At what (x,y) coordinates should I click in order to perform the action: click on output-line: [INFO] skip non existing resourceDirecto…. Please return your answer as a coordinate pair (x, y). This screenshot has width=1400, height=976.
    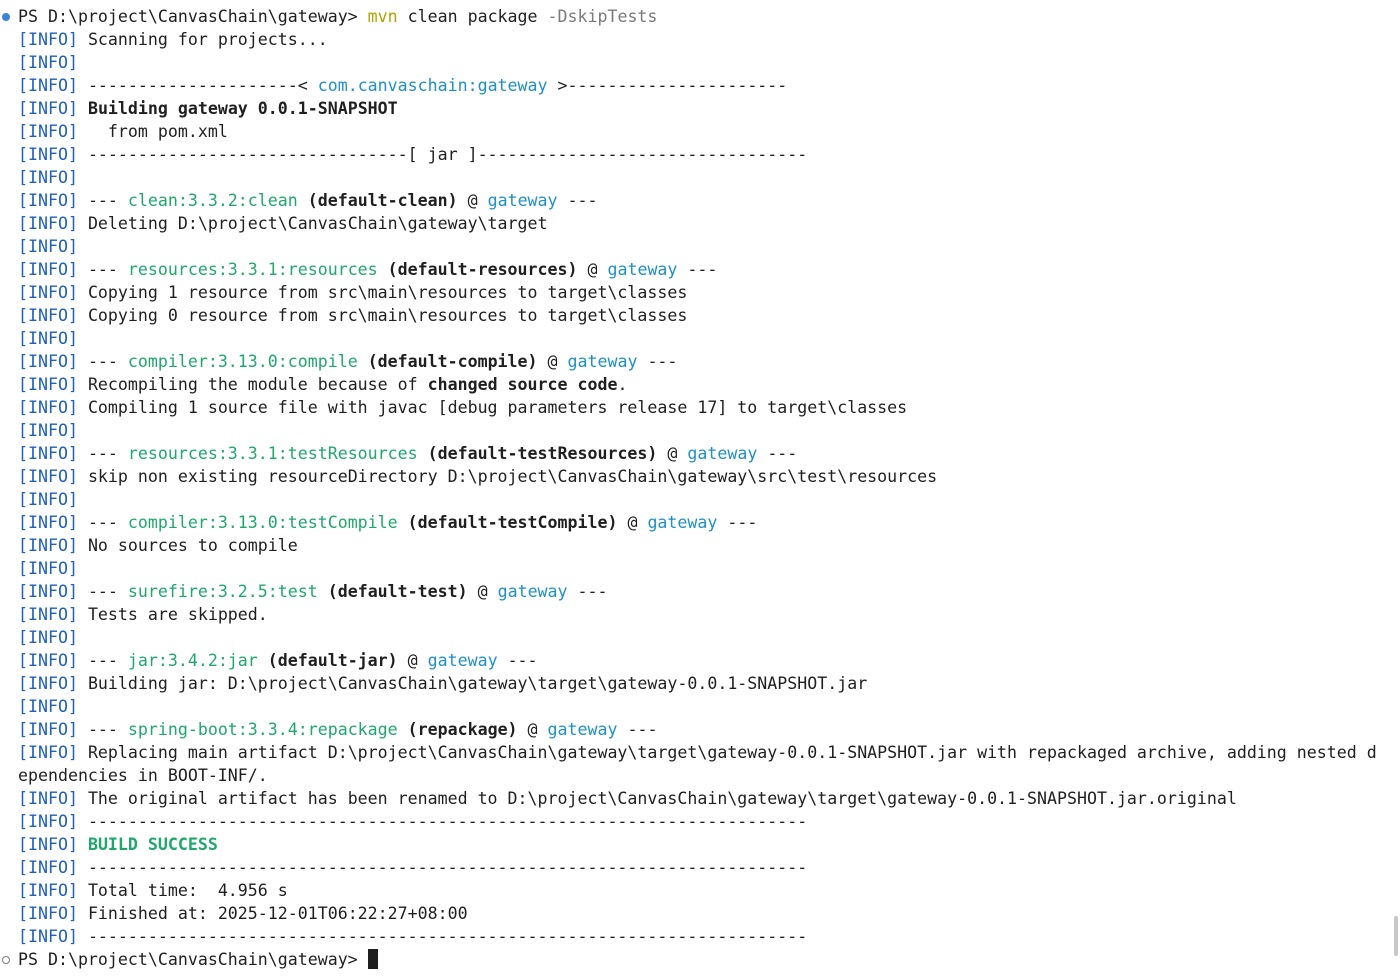
    Looking at the image, I should click on (477, 476).